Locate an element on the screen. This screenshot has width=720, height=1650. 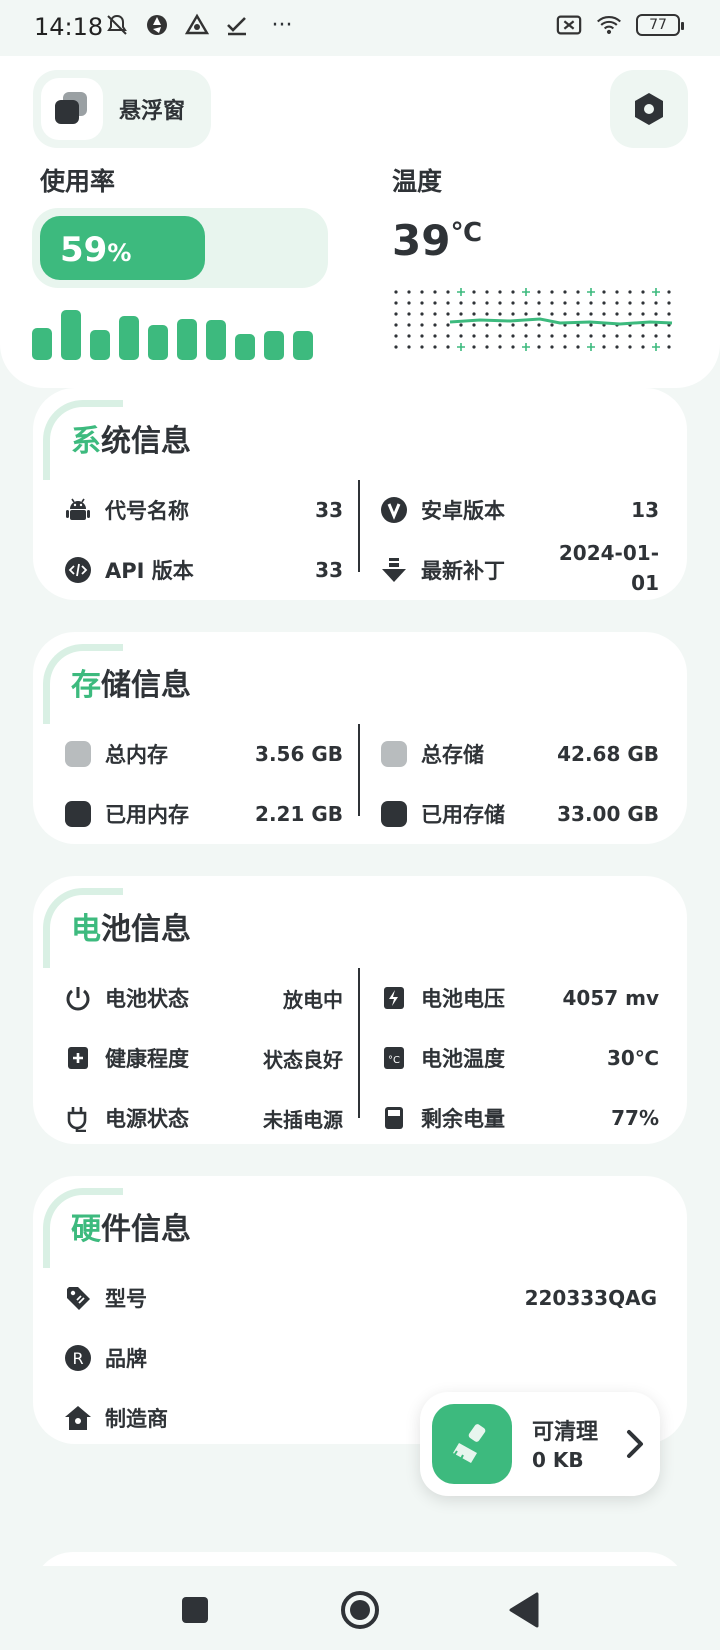
navigation-bar is located at coordinates (360, 1608).